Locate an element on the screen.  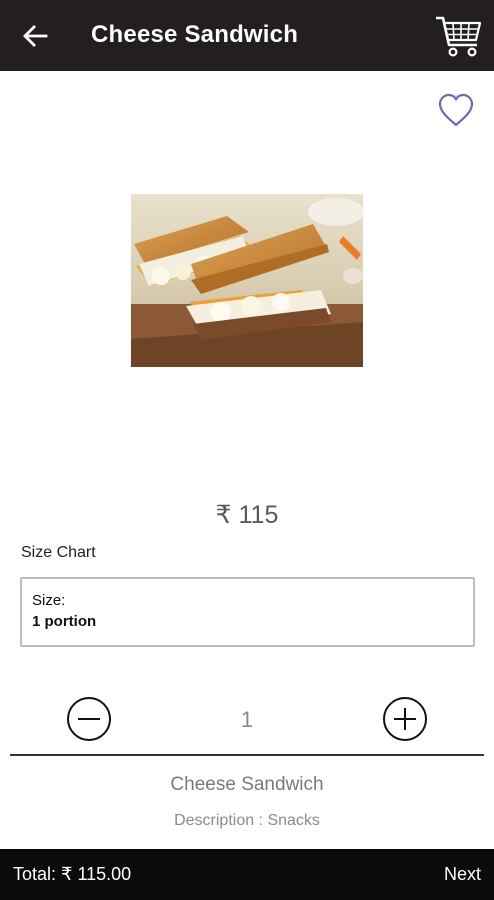
favorite-button is located at coordinates (456, 110).